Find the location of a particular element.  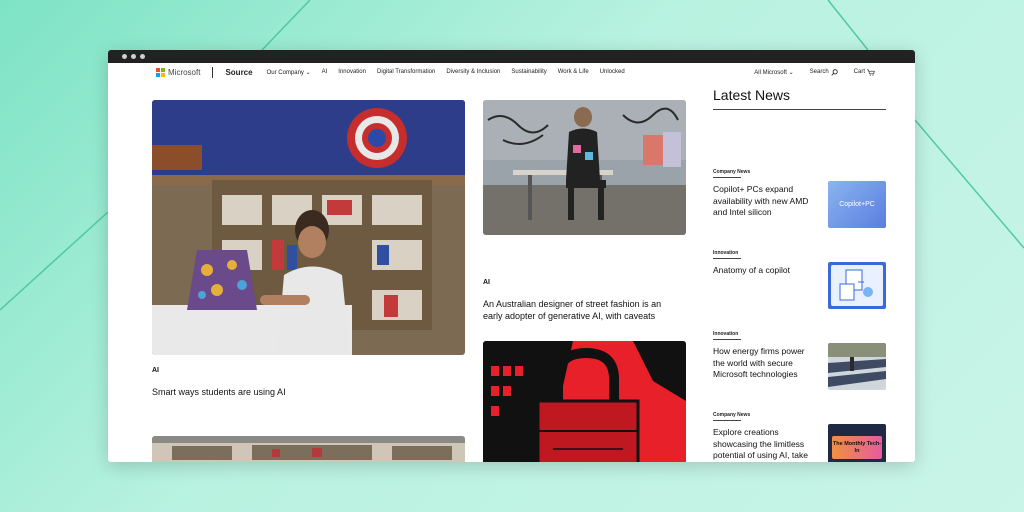

nav-our-company: Our Company ⌄ is located at coordinates (289, 72).